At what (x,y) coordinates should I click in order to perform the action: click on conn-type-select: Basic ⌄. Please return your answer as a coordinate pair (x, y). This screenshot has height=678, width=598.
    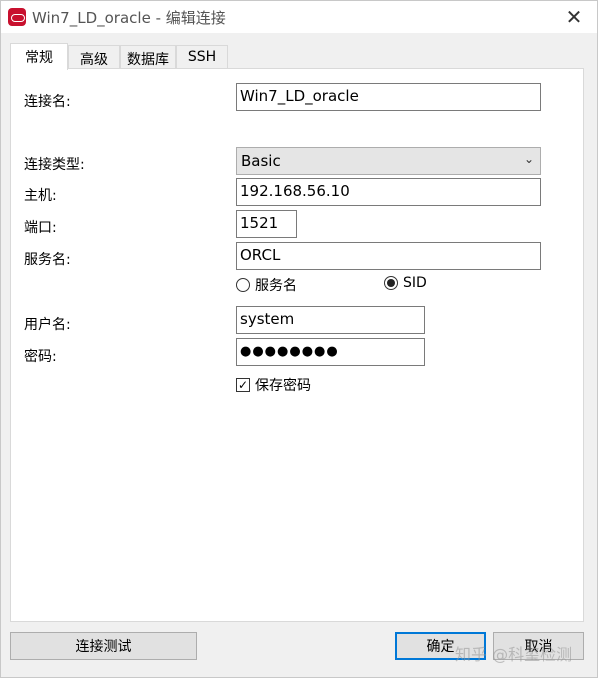
    Looking at the image, I should click on (388, 161).